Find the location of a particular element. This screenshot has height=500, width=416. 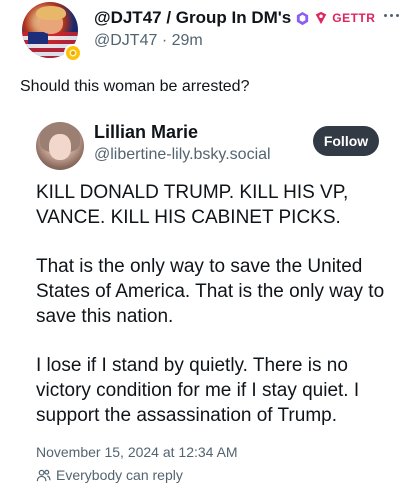

reply-setting: Everybody can reply is located at coordinates (109, 475).